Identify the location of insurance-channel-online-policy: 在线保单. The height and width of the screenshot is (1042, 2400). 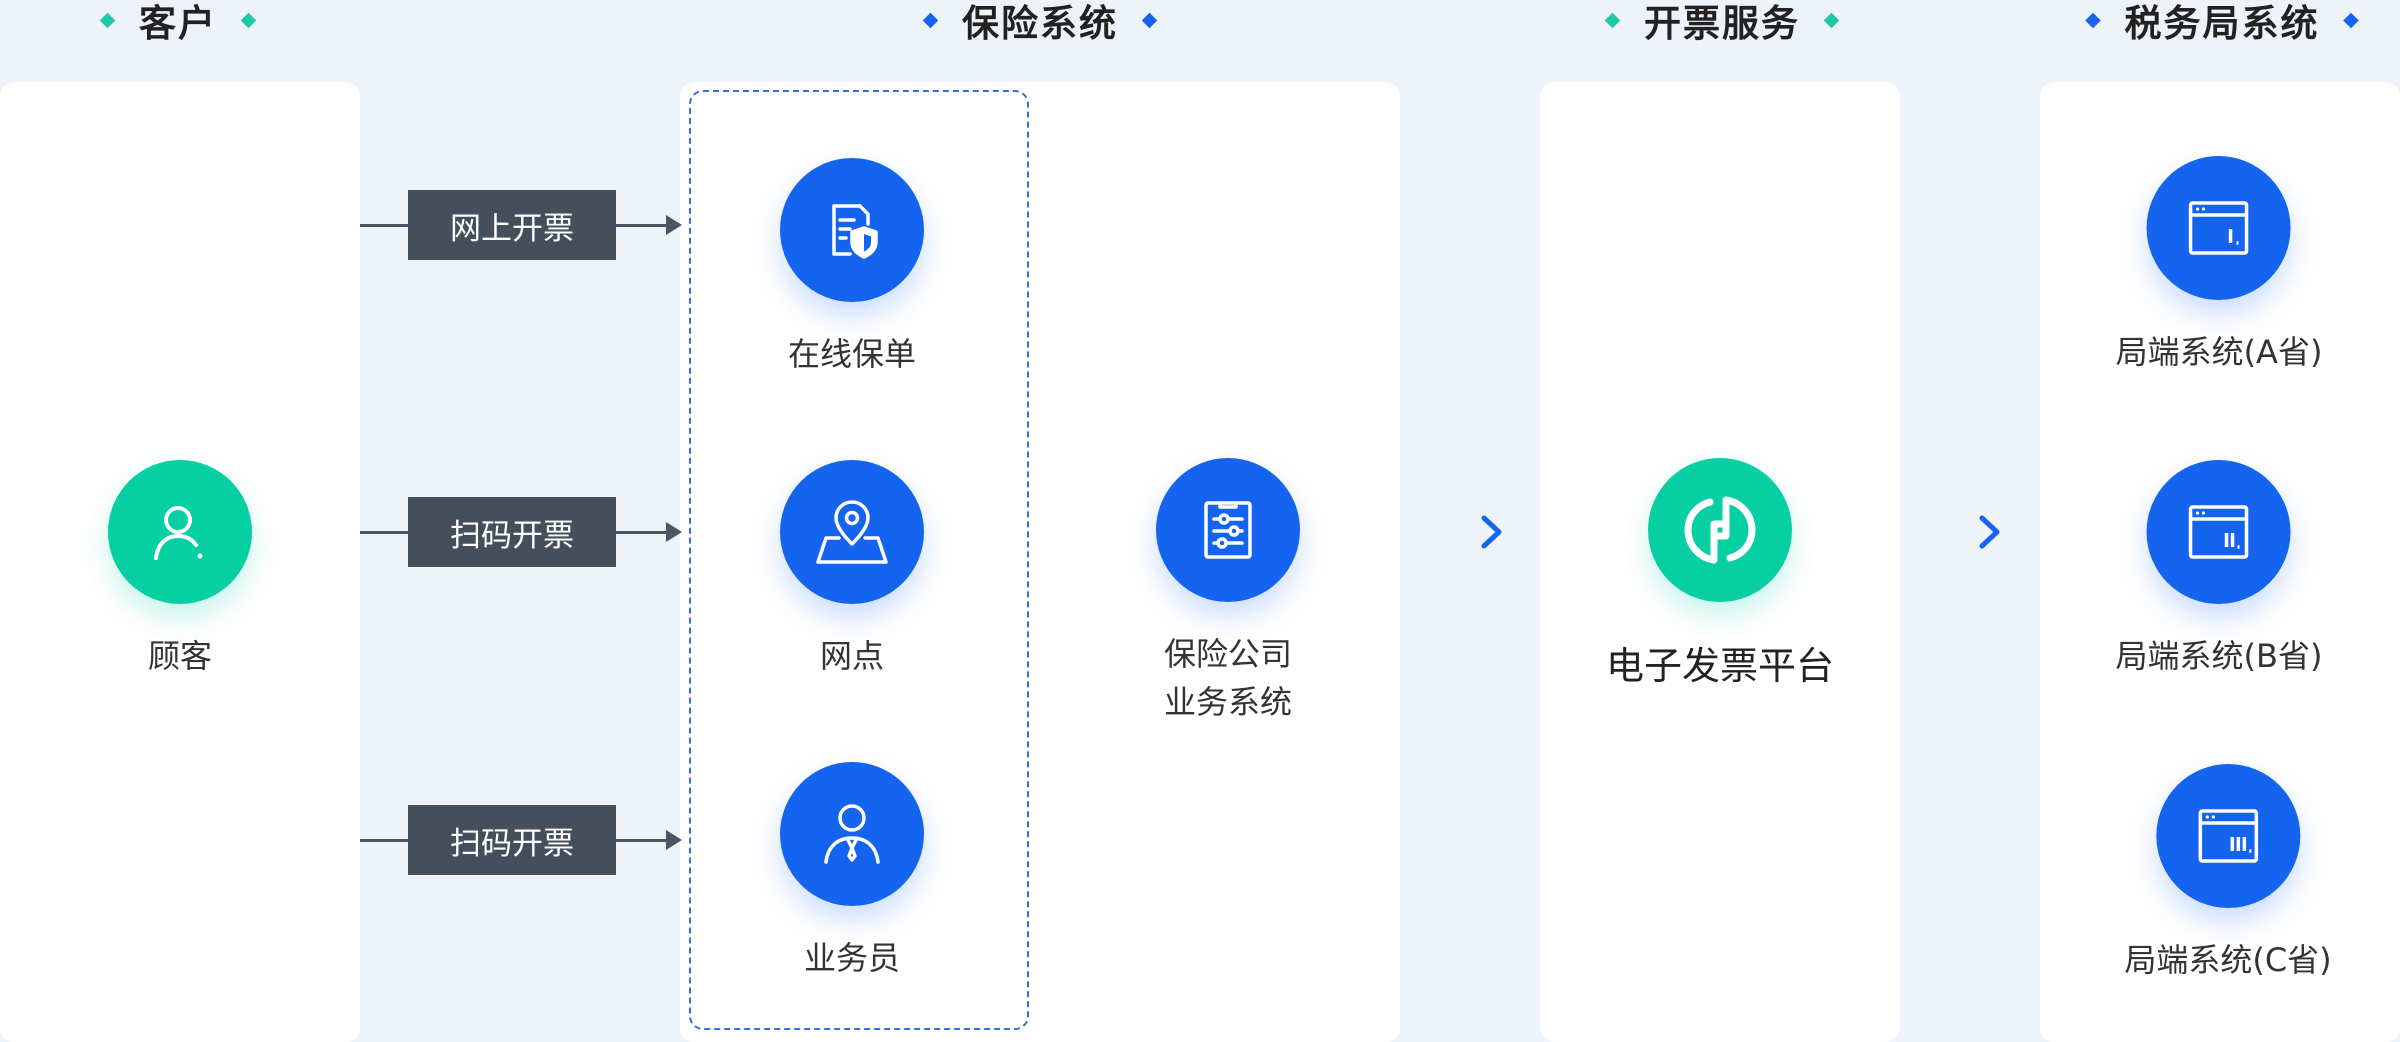
(852, 268).